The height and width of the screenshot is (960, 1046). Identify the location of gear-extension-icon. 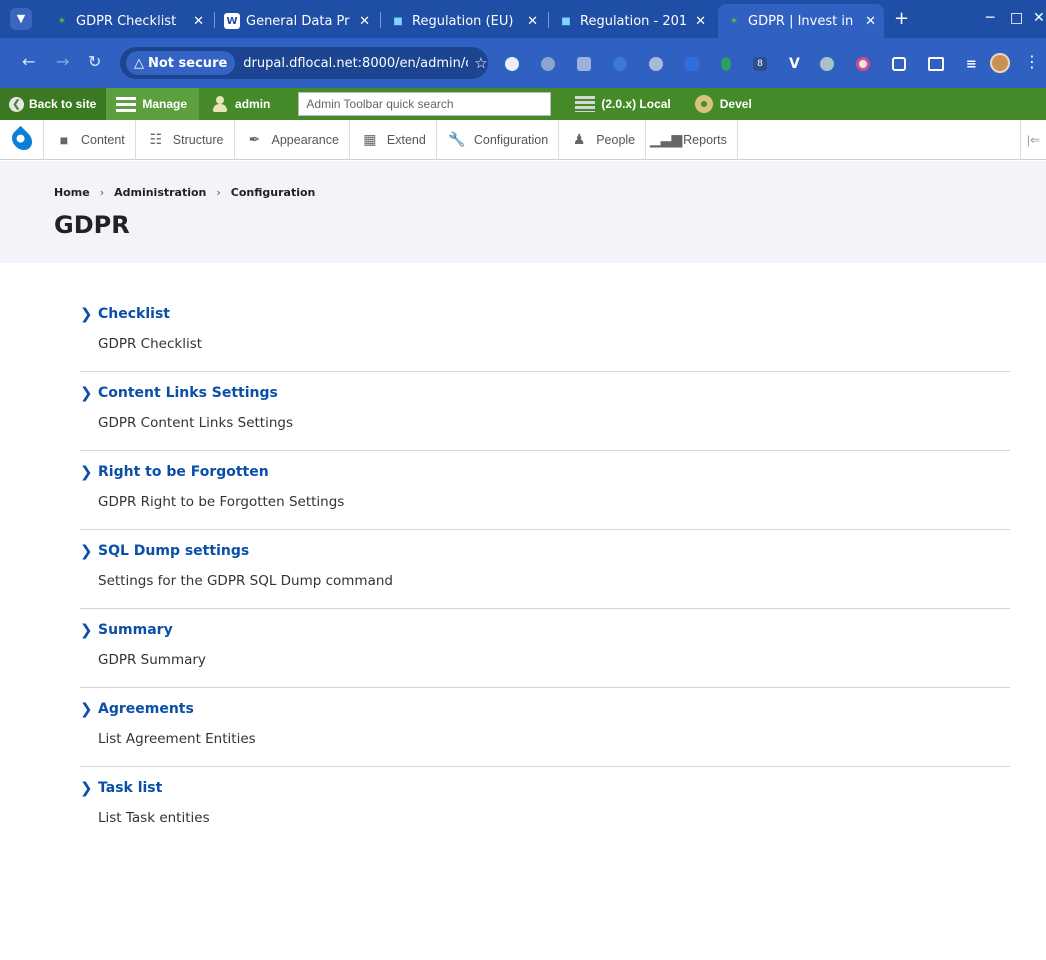
(548, 64).